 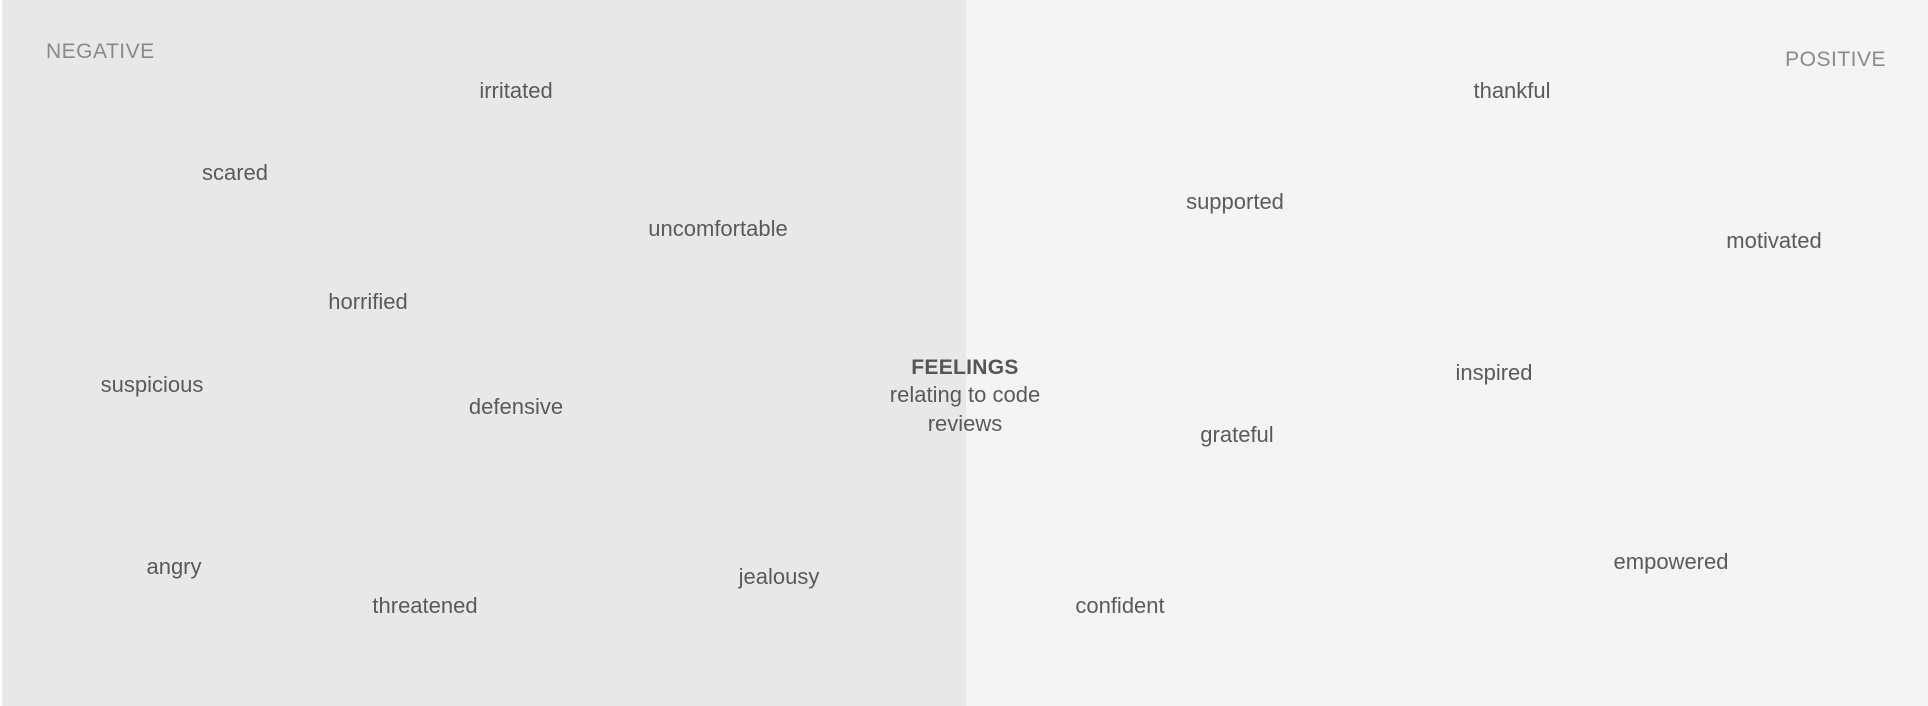 I want to click on center-title-block: FEELINGS relating to code reviews, so click(x=965, y=396).